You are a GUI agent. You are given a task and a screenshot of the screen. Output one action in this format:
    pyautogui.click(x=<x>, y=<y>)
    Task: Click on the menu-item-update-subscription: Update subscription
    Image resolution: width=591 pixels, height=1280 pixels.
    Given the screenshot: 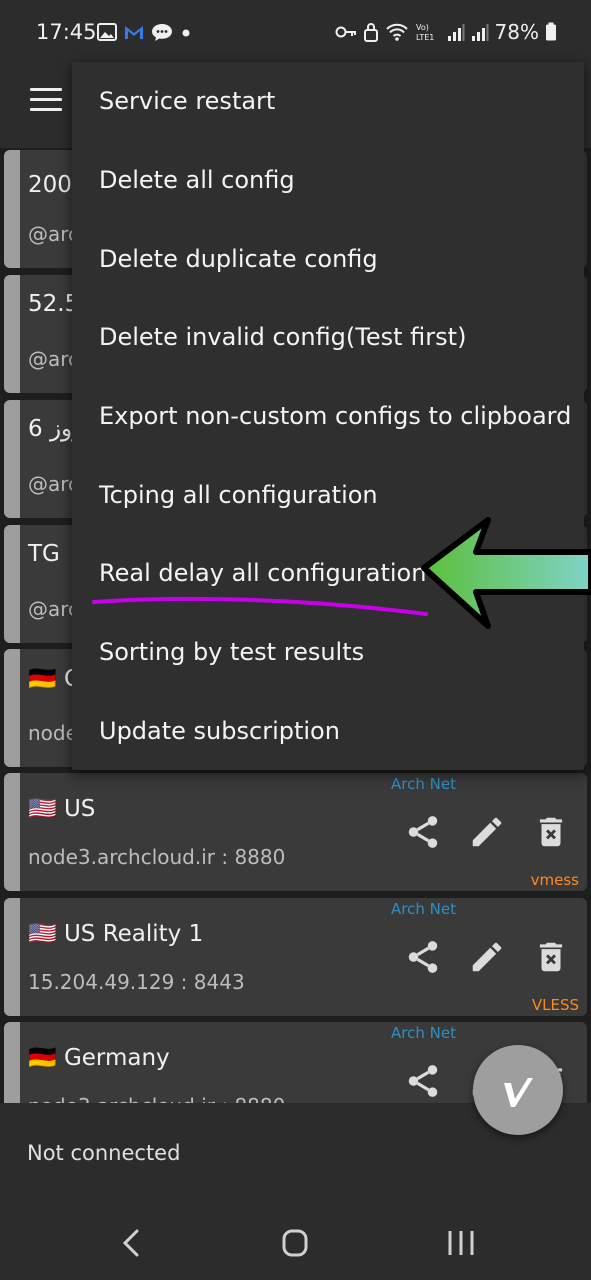 What is the action you would take?
    pyautogui.click(x=328, y=731)
    